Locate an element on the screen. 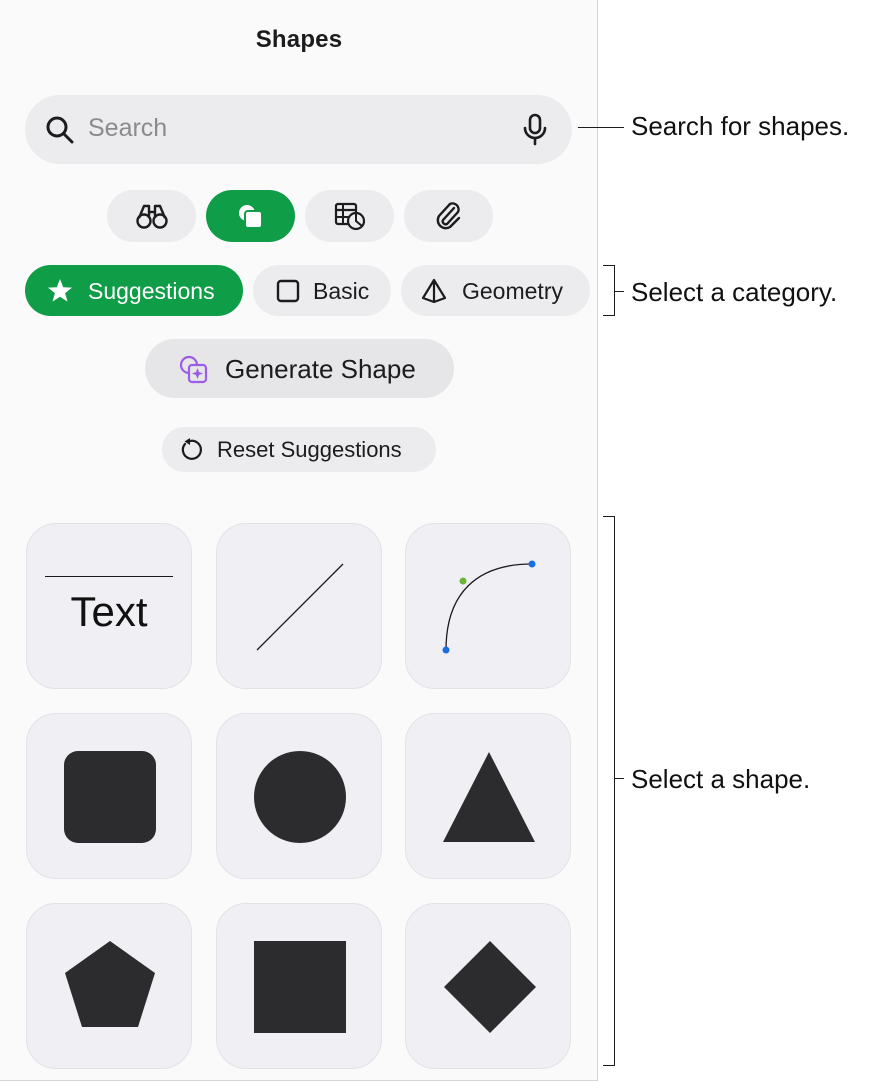 The image size is (883, 1083). shape-tile-diamond is located at coordinates (488, 986).